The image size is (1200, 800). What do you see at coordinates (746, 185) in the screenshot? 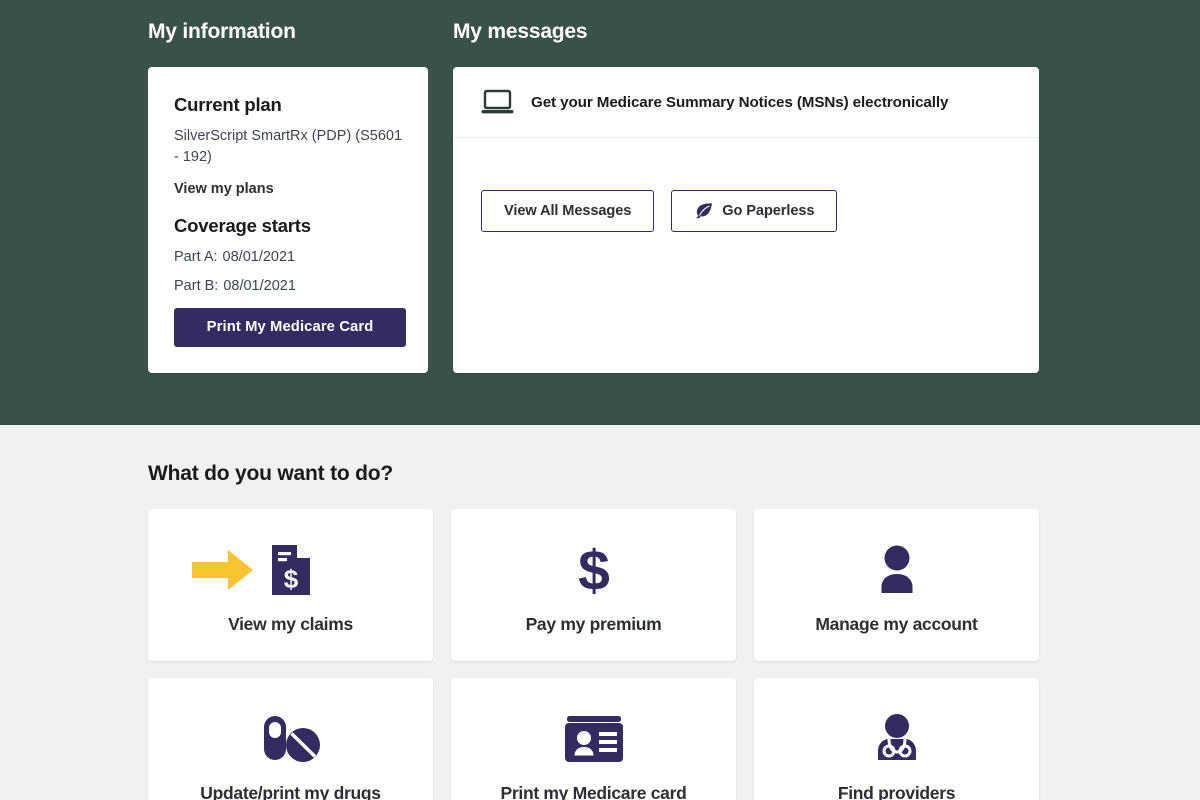
I see `messages-actions: View All Messages Go Paperless` at bounding box center [746, 185].